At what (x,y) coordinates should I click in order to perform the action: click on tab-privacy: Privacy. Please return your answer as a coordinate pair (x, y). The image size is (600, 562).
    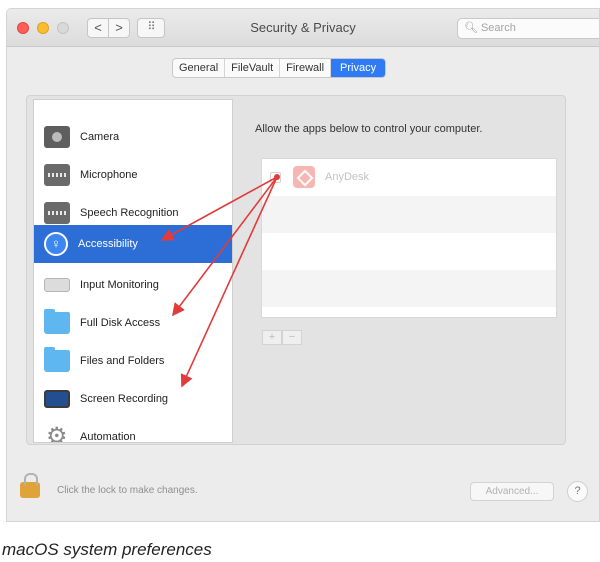
    Looking at the image, I should click on (358, 68).